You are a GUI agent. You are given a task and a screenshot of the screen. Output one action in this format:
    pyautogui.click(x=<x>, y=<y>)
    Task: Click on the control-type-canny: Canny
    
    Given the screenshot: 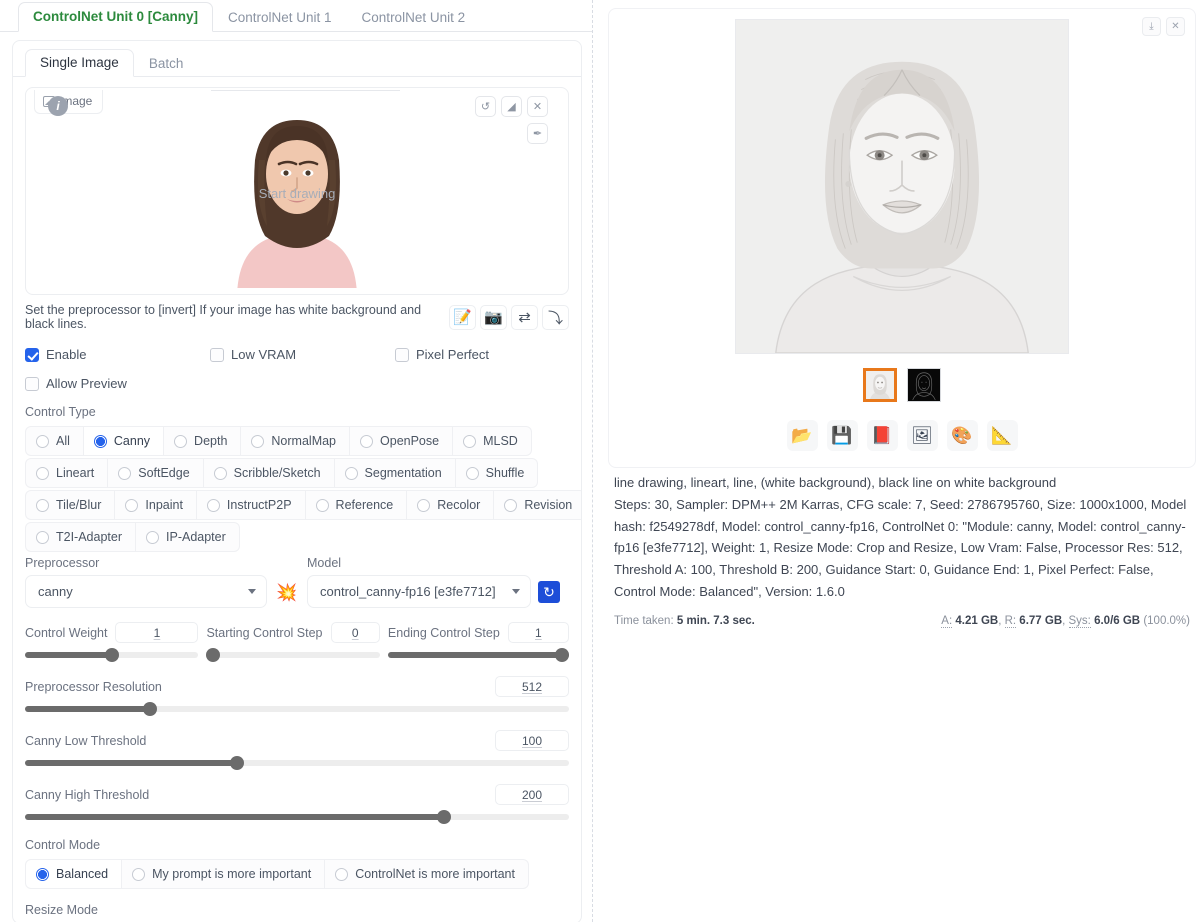 What is the action you would take?
    pyautogui.click(x=124, y=441)
    